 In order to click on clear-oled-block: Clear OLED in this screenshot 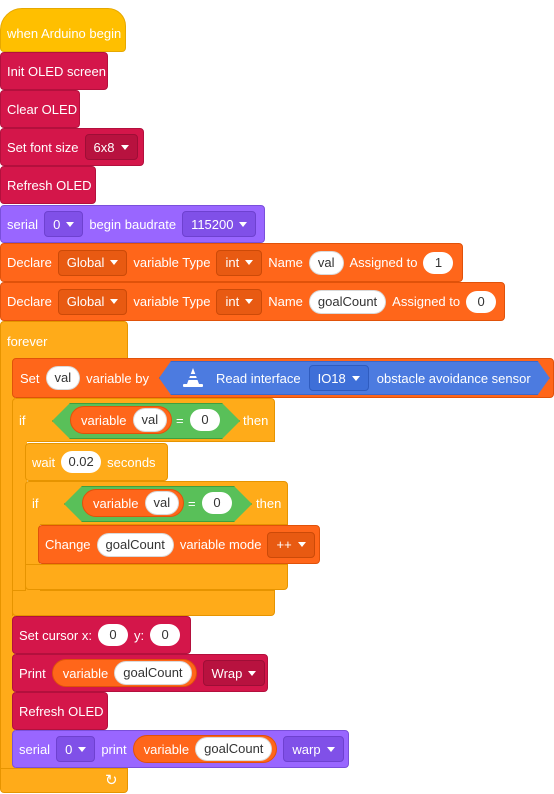, I will do `click(40, 109)`.